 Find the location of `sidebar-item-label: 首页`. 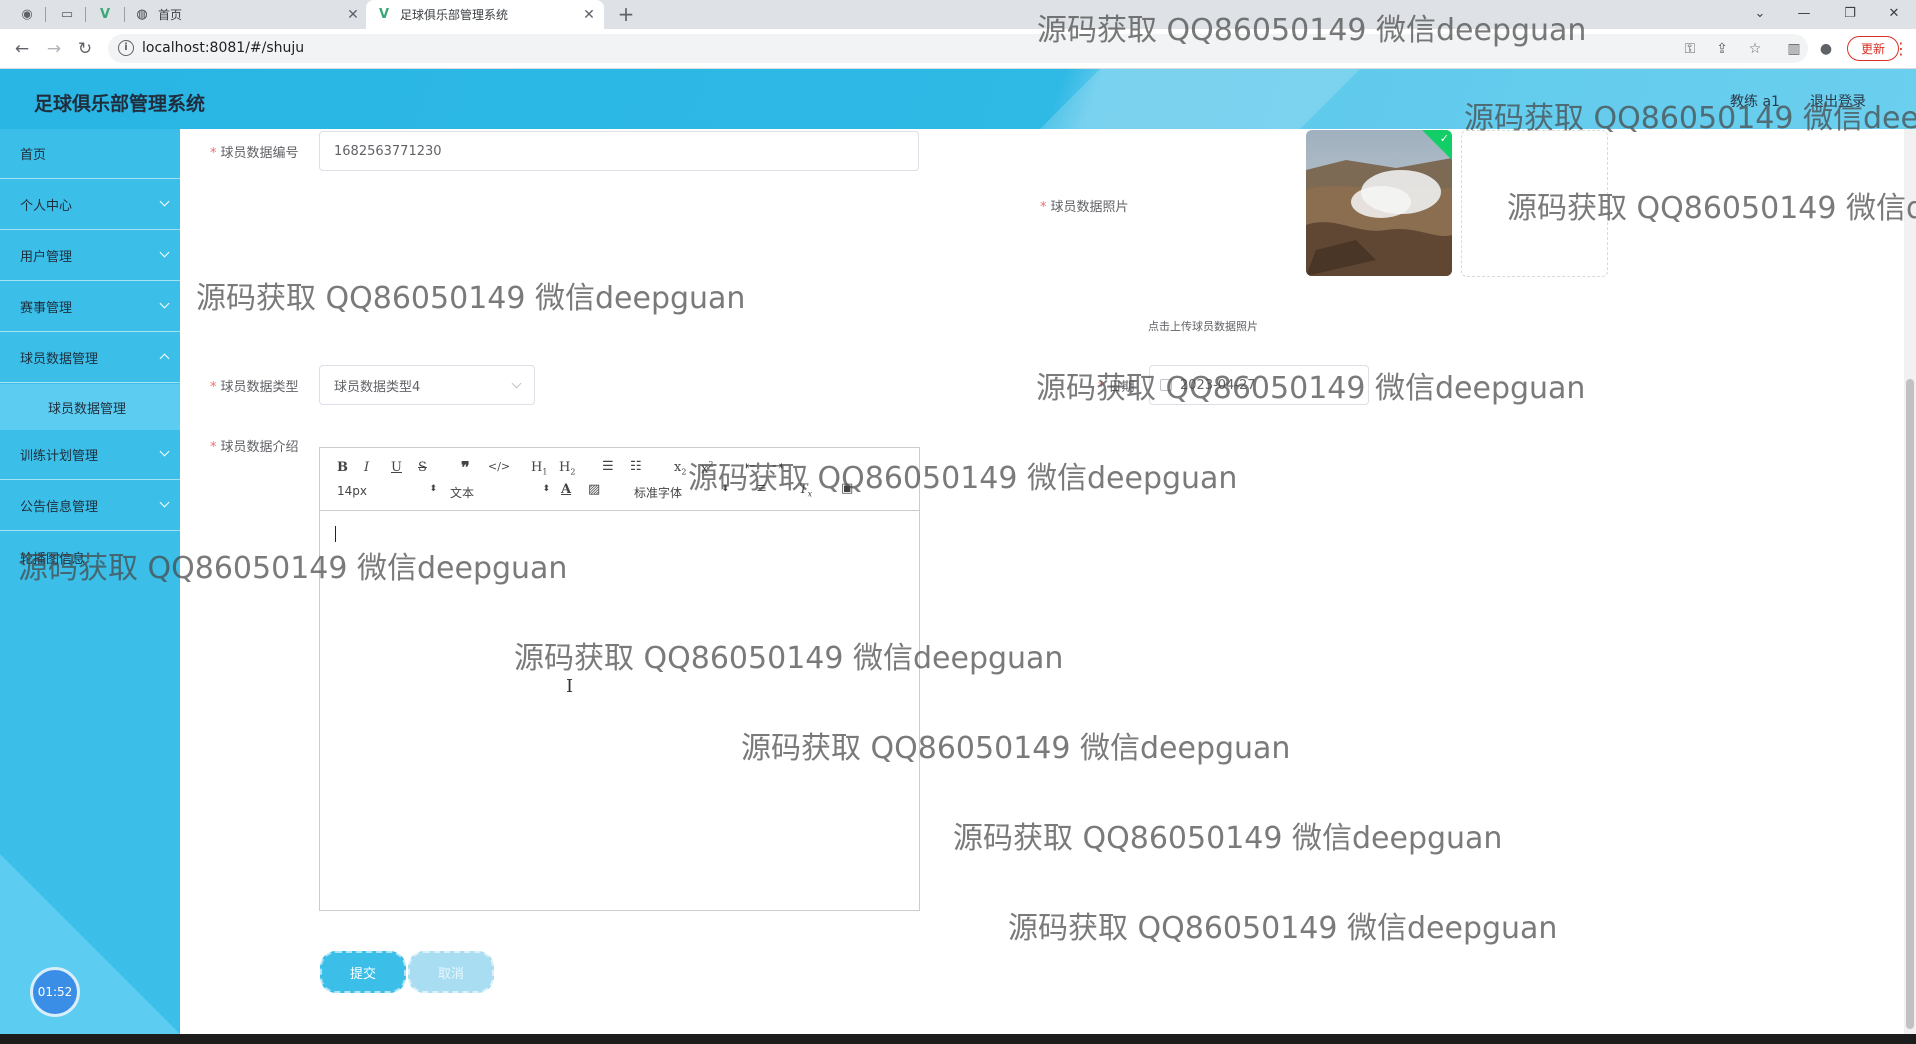

sidebar-item-label: 首页 is located at coordinates (33, 155).